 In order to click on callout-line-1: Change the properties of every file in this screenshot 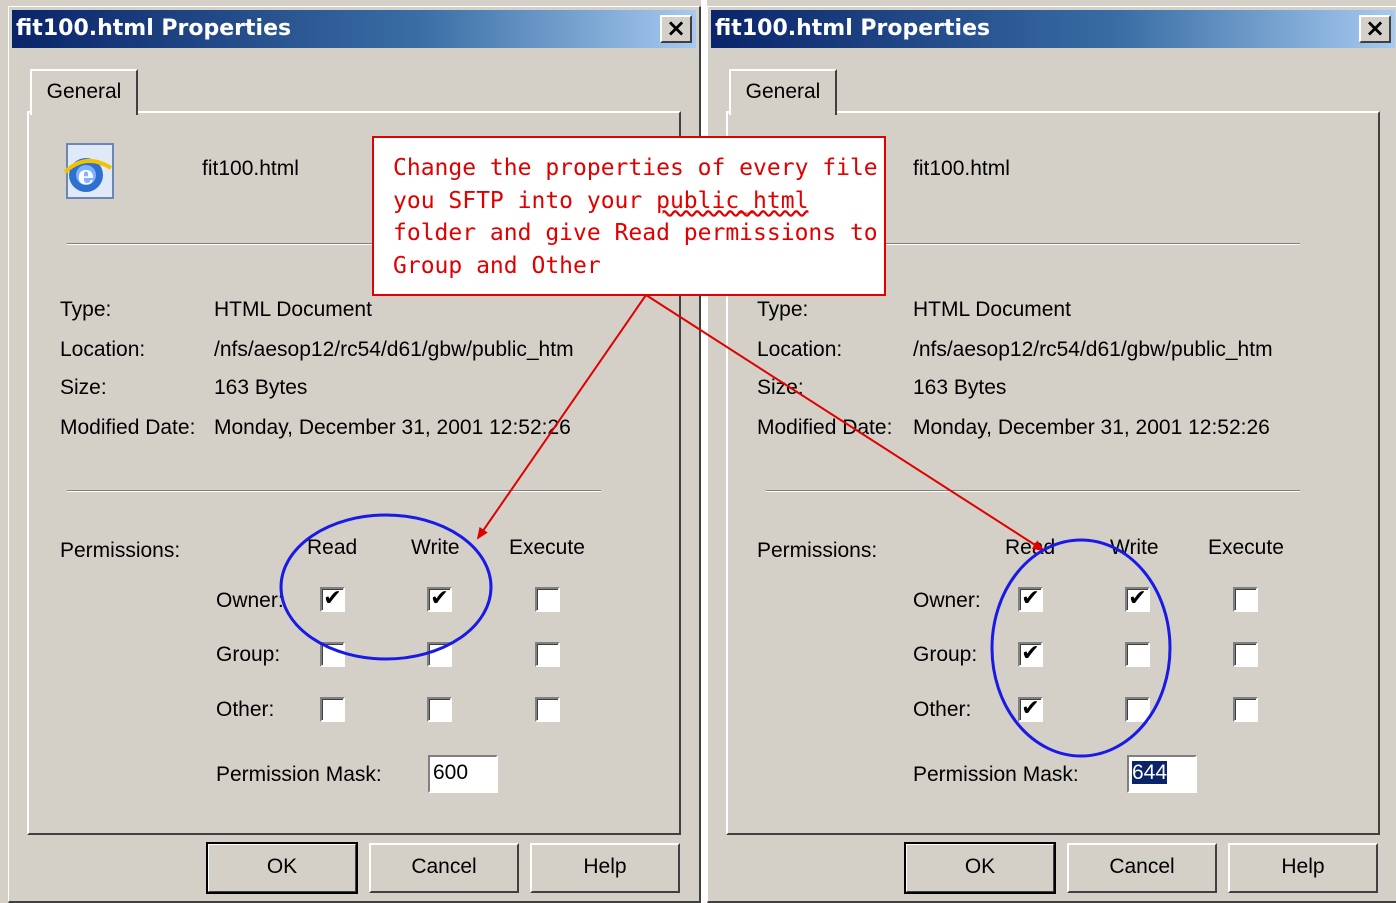, I will do `click(635, 168)`.